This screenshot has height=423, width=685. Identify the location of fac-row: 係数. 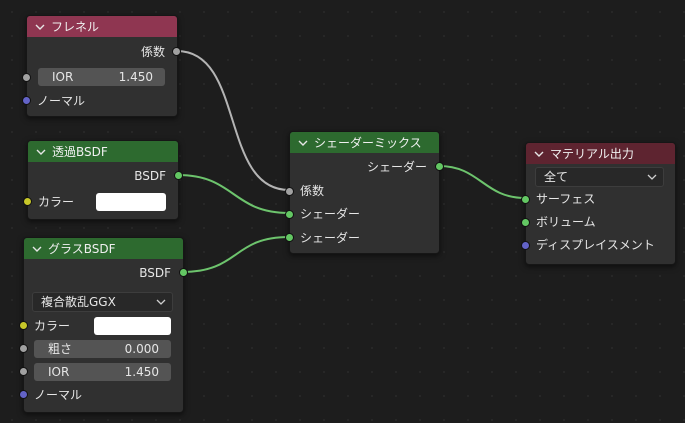
(364, 191).